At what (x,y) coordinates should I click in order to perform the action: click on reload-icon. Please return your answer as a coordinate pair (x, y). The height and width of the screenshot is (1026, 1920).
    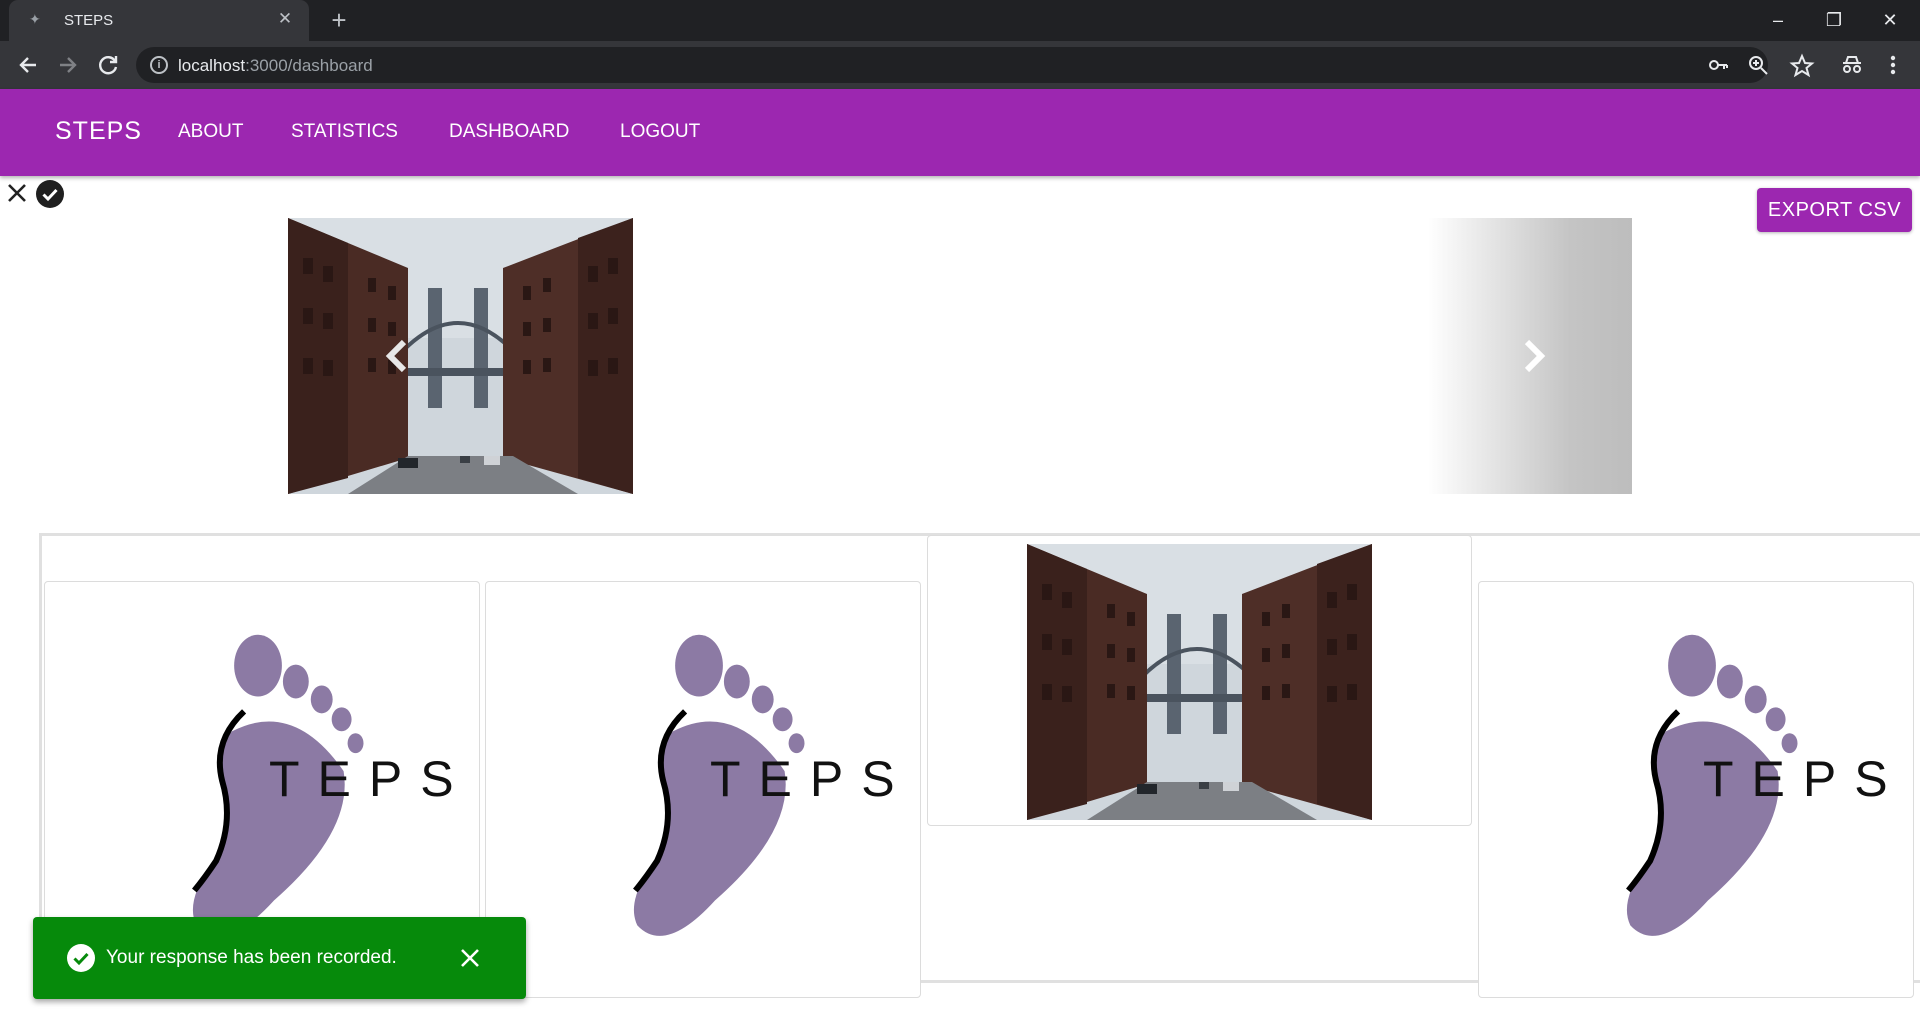
    Looking at the image, I should click on (108, 65).